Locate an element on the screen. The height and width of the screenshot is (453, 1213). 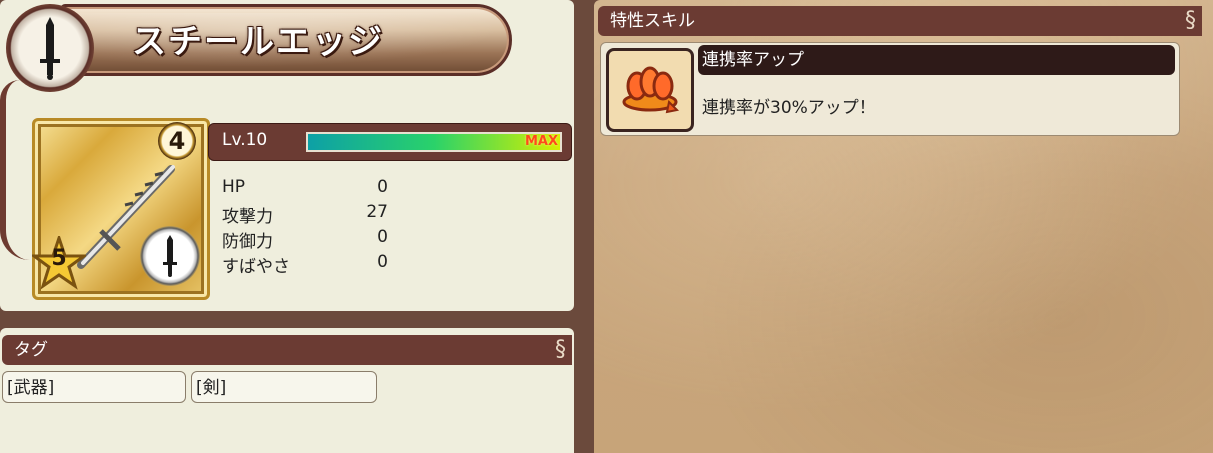
skill-description: 連携率が30%アップ！ is located at coordinates (789, 108).